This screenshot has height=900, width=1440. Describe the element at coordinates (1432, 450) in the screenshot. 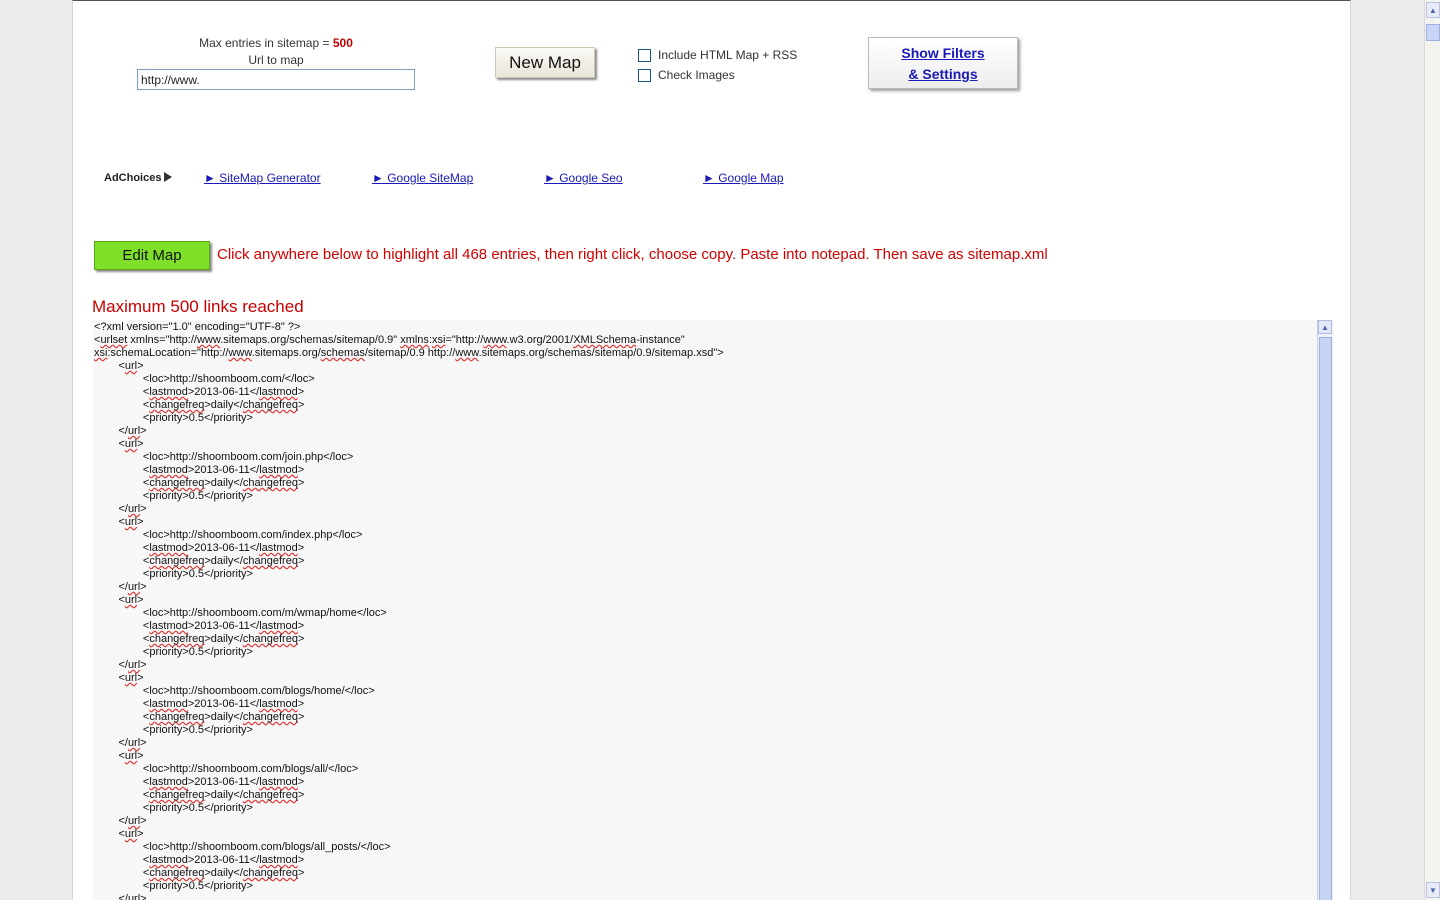

I see `window-scrollbar: ▲ ▼` at that location.